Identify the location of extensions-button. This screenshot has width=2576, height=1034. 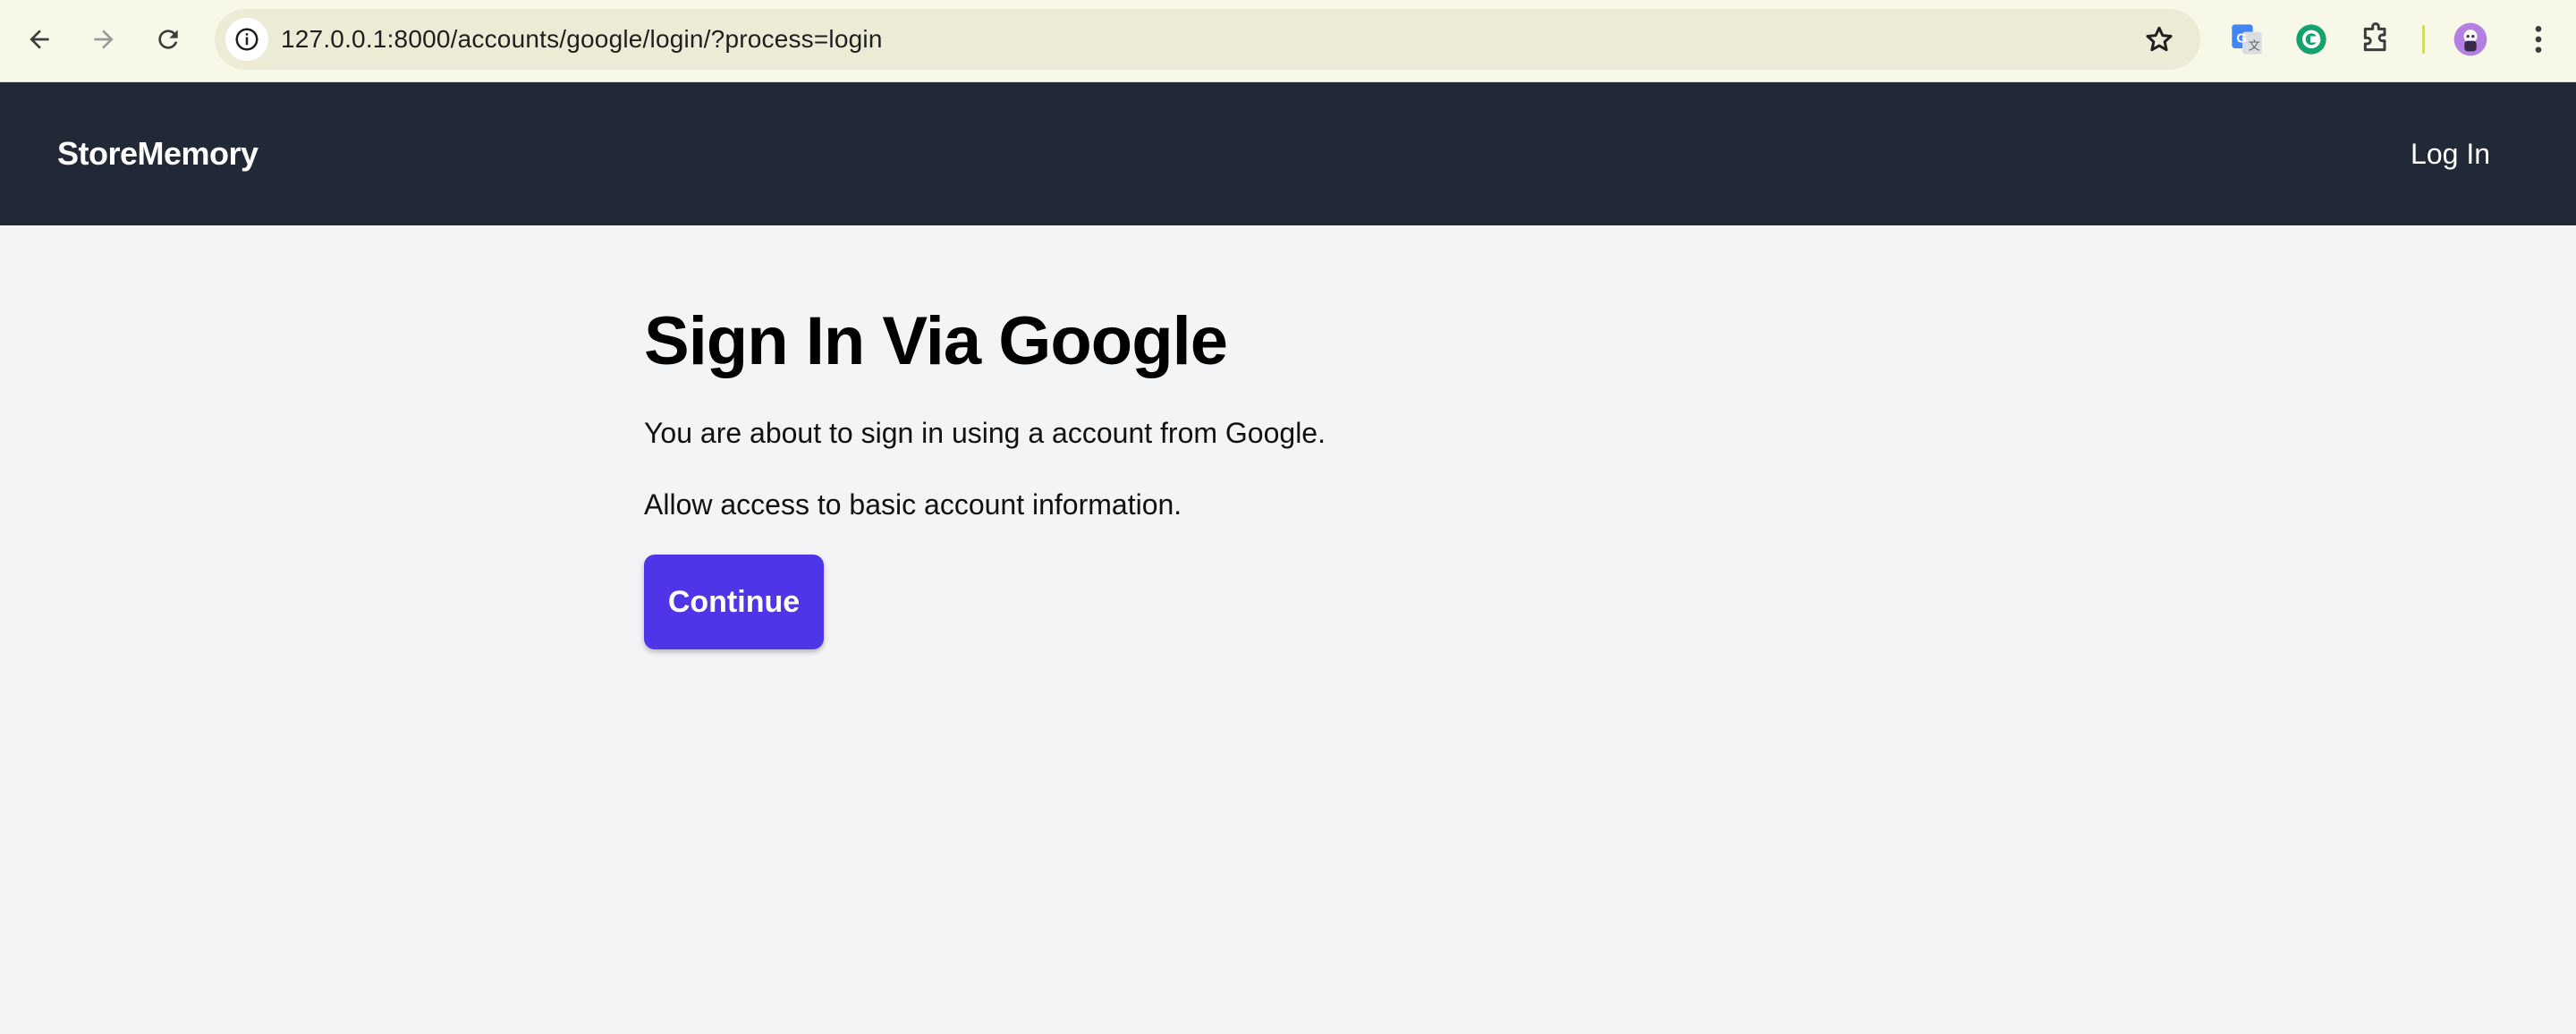
(2375, 40).